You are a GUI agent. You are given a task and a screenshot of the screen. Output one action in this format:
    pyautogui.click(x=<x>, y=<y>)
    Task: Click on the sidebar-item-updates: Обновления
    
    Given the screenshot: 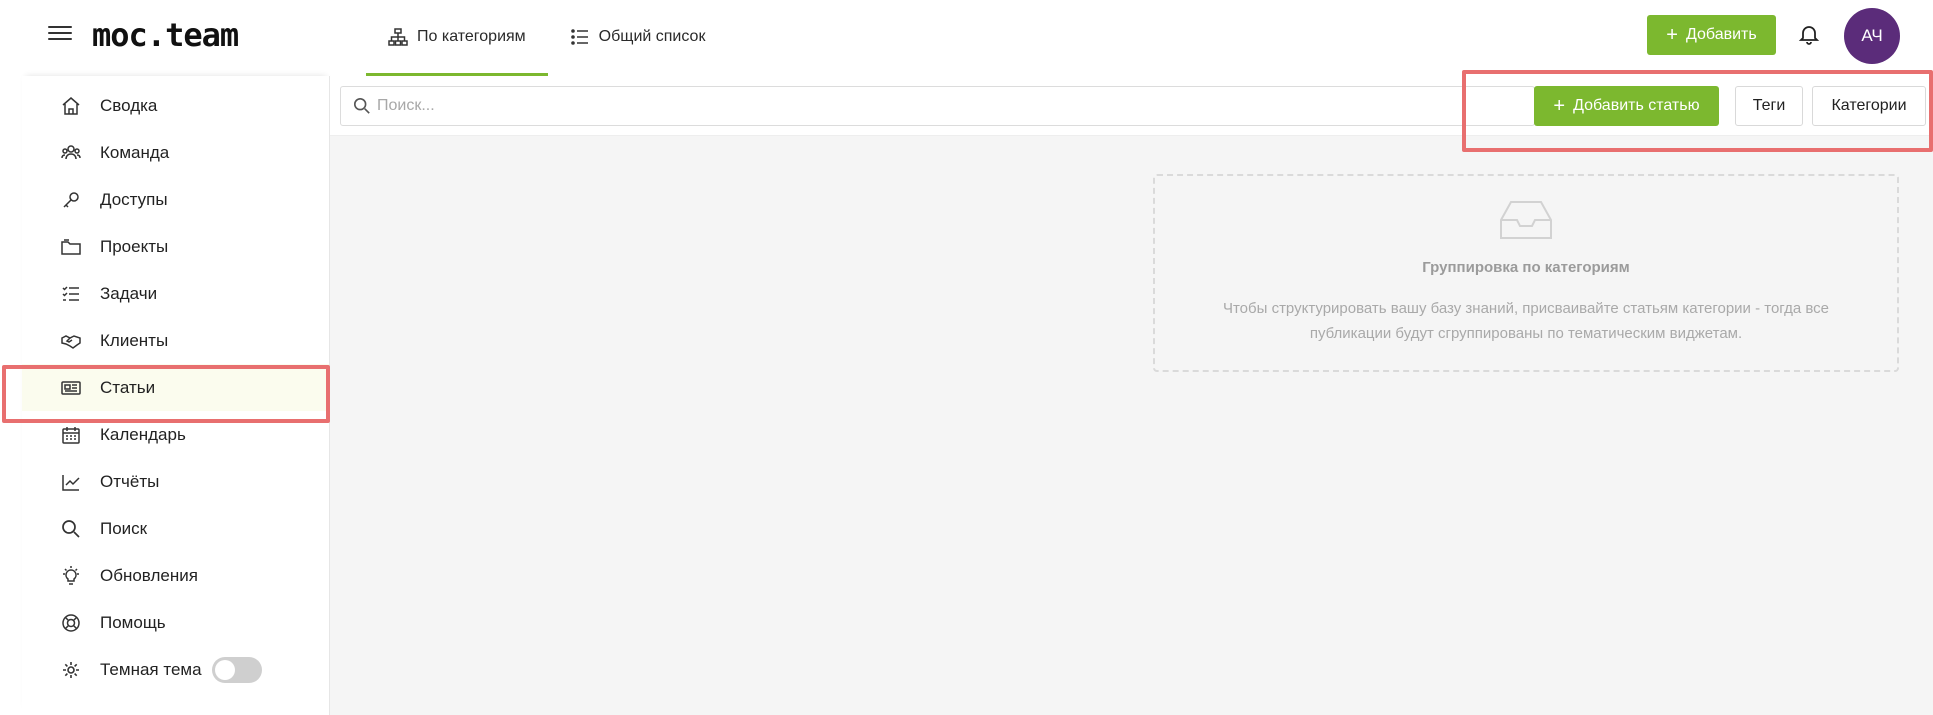 What is the action you would take?
    pyautogui.click(x=175, y=575)
    